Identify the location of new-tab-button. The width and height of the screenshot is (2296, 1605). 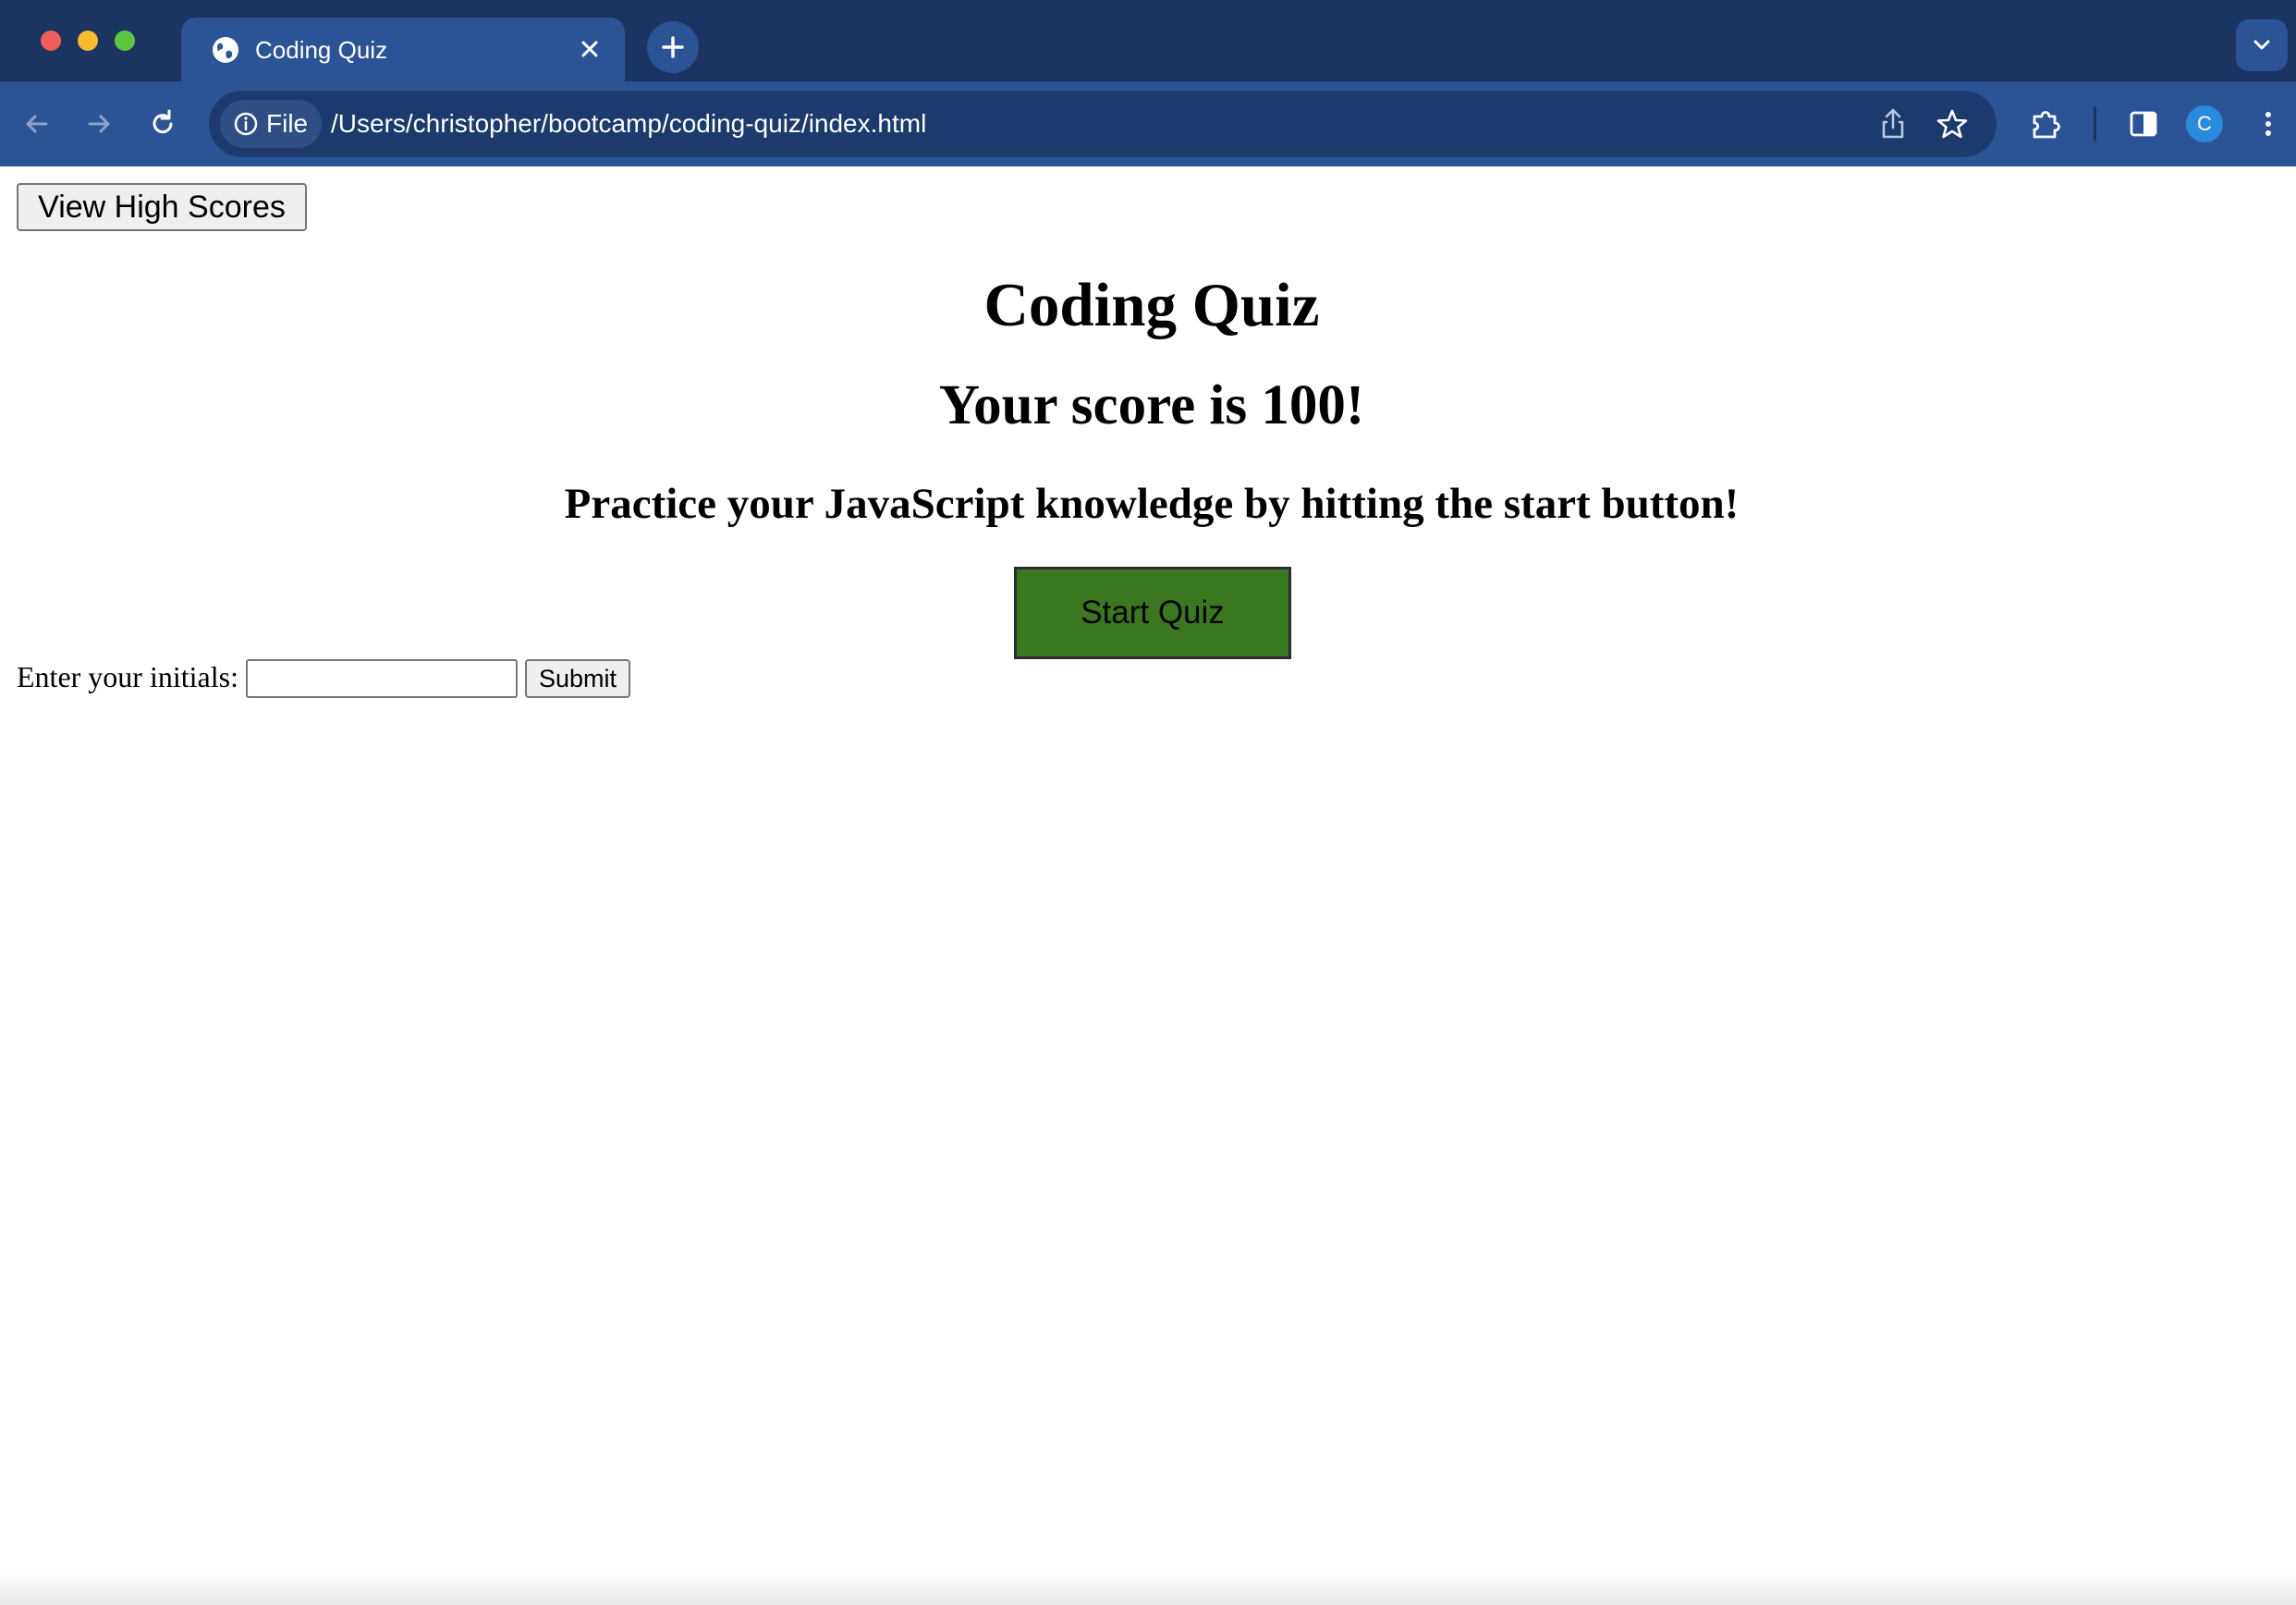
(673, 47).